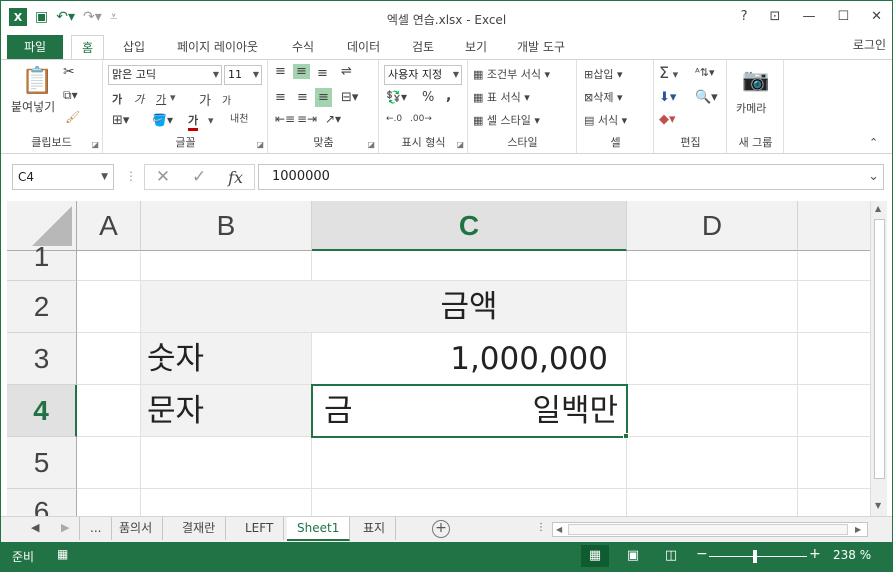 The image size is (893, 572). Describe the element at coordinates (280, 97) in the screenshot. I see `align-left-icon: ≡` at that location.